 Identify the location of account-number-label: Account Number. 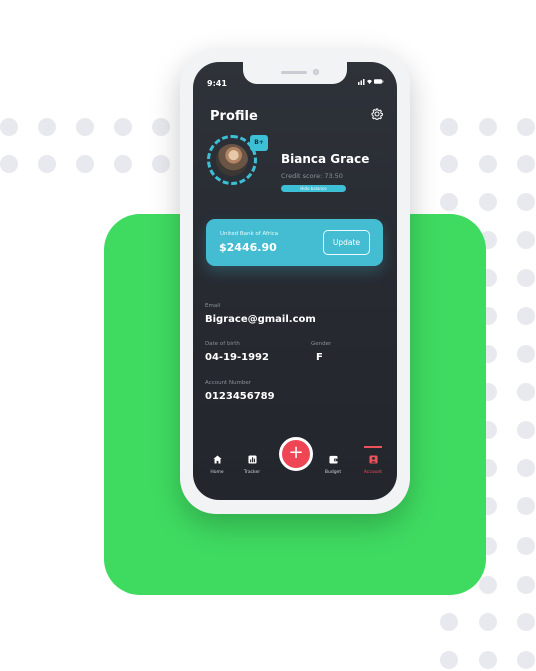
(228, 383).